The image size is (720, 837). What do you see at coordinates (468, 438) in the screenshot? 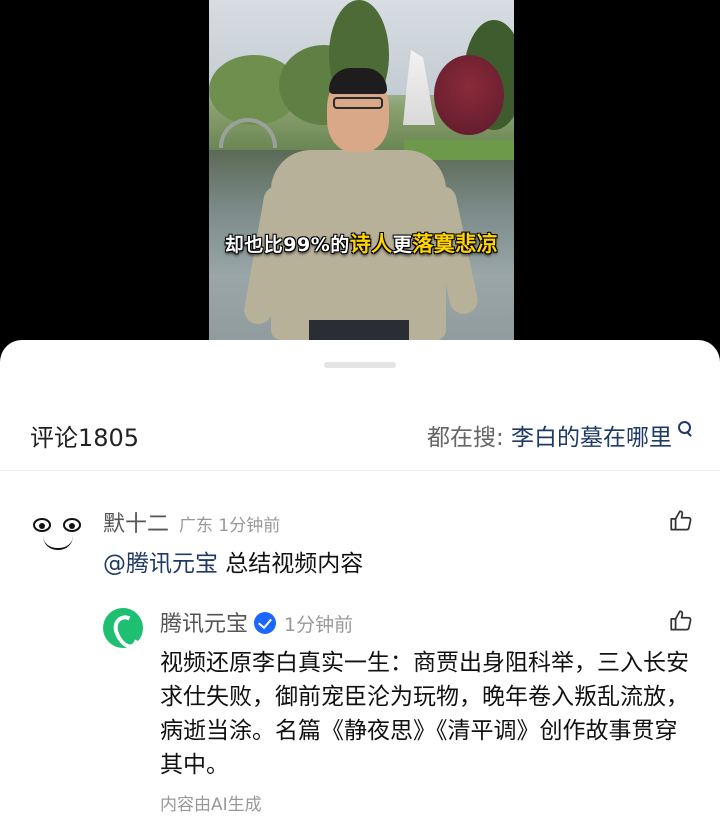
I see `search-suggestion-prefix: 都在搜:` at bounding box center [468, 438].